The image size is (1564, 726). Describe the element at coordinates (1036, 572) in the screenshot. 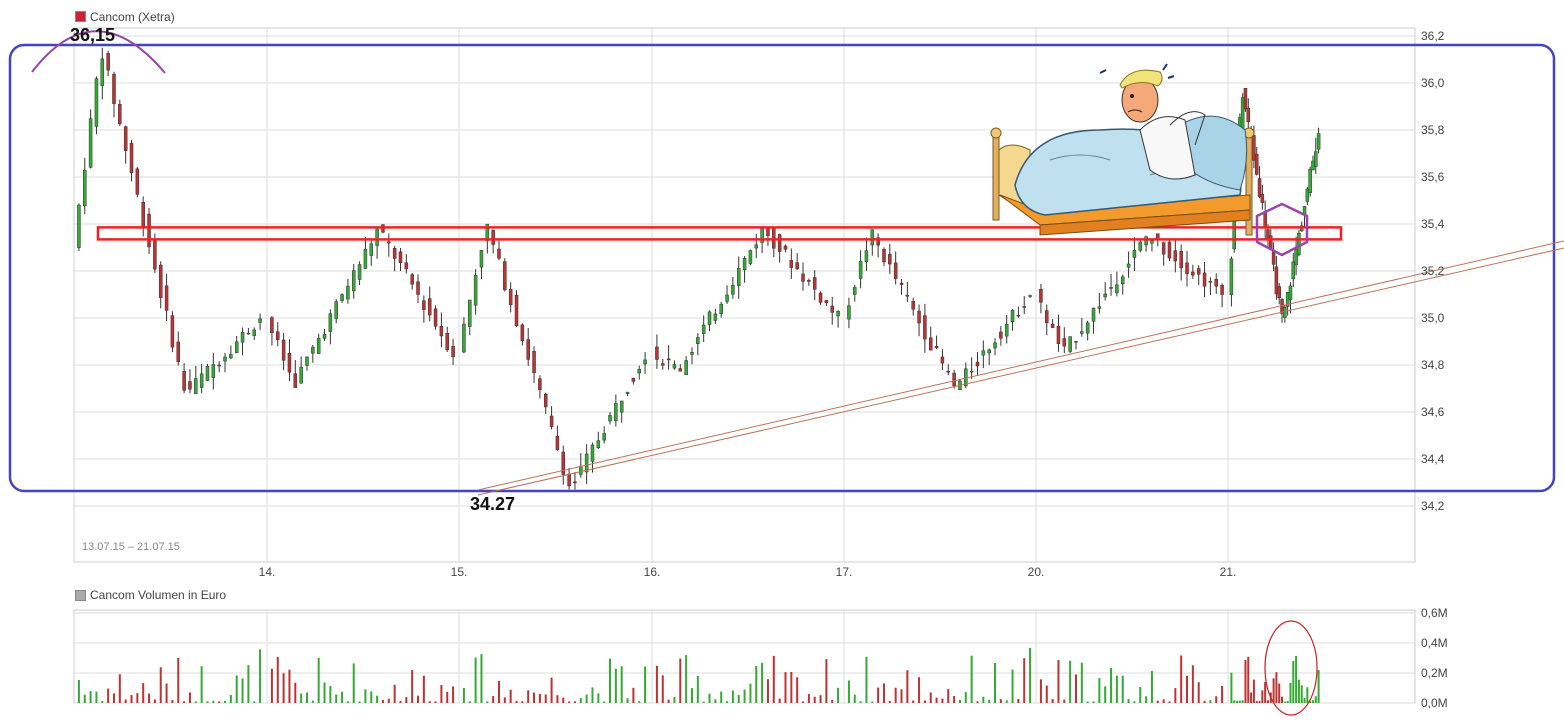

I see `x-tick-label: 20.` at that location.